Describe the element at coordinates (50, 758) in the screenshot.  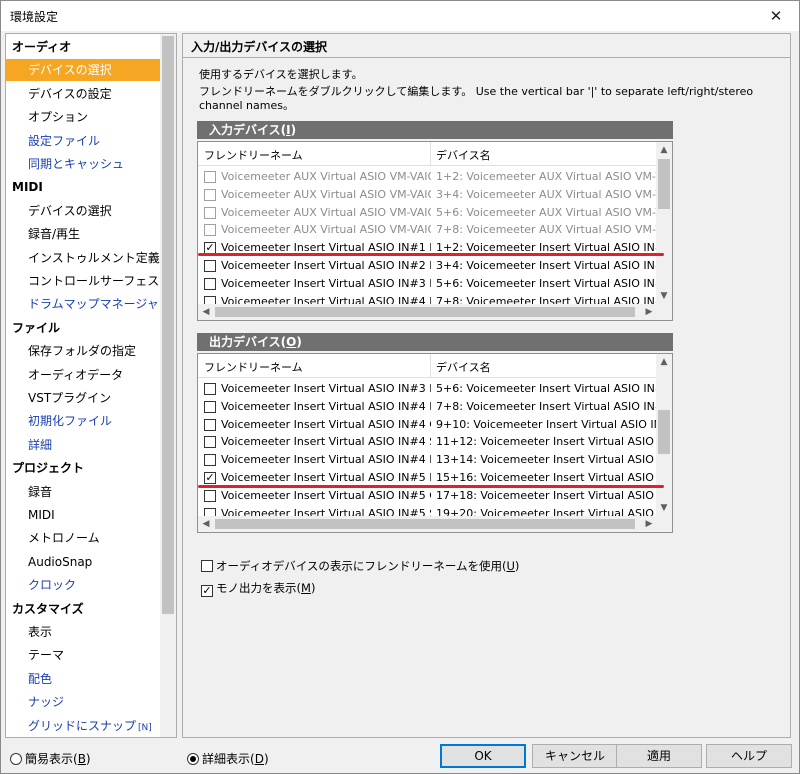
I see `simple-view-radio: 簡易表示(B)` at that location.